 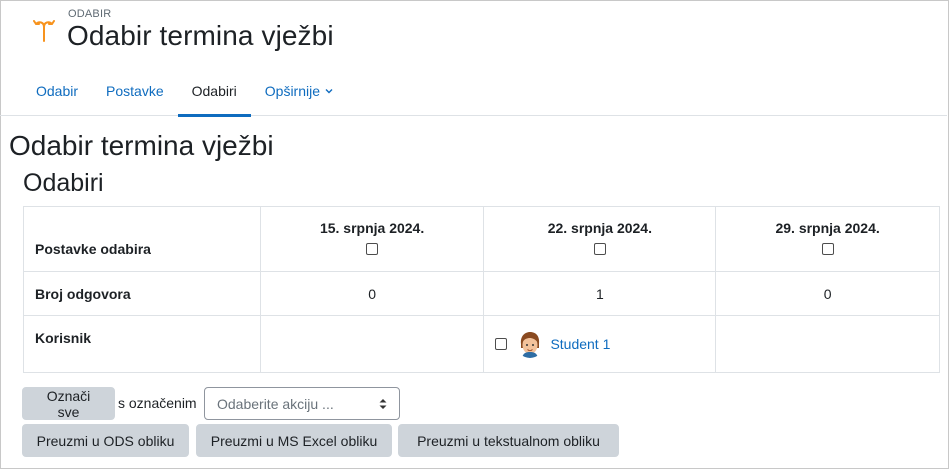 I want to click on response-count-label: Broj odgovora, so click(x=142, y=293).